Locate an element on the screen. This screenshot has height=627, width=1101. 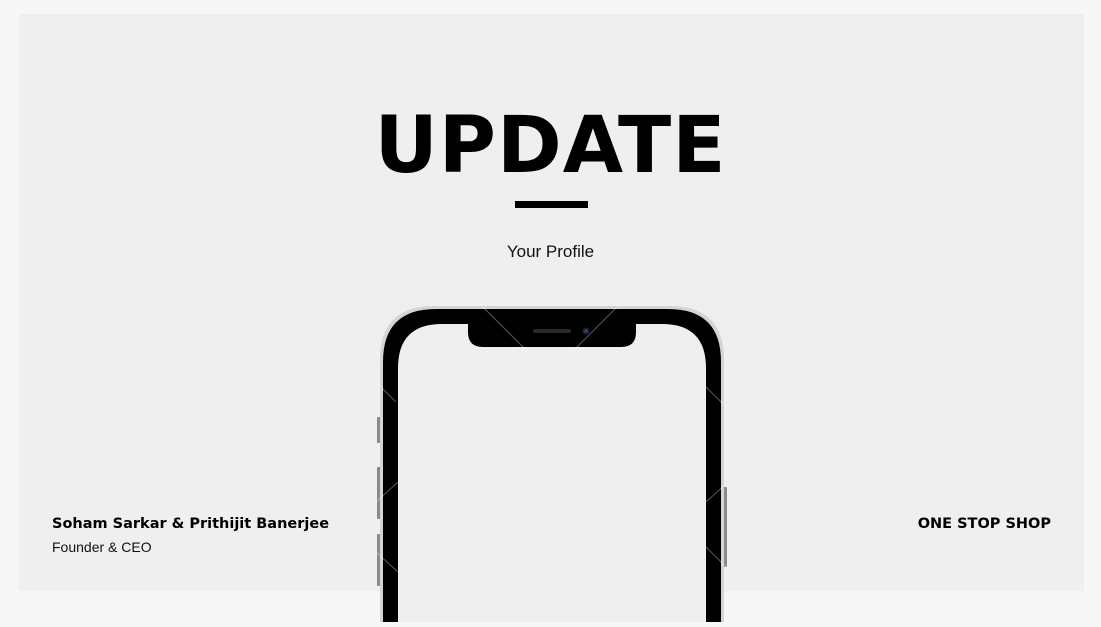
brand-name: ONE STOP SHOP is located at coordinates (984, 524).